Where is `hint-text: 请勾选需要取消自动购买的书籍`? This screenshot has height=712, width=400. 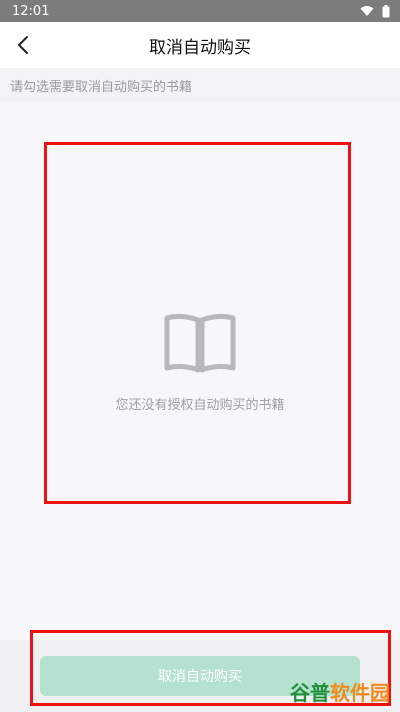 hint-text: 请勾选需要取消自动购买的书籍 is located at coordinates (200, 85).